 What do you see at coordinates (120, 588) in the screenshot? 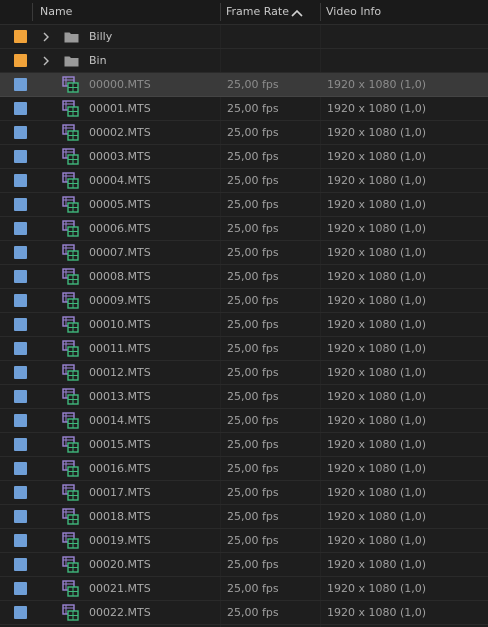
I see `clip-name: 00021.MTS` at bounding box center [120, 588].